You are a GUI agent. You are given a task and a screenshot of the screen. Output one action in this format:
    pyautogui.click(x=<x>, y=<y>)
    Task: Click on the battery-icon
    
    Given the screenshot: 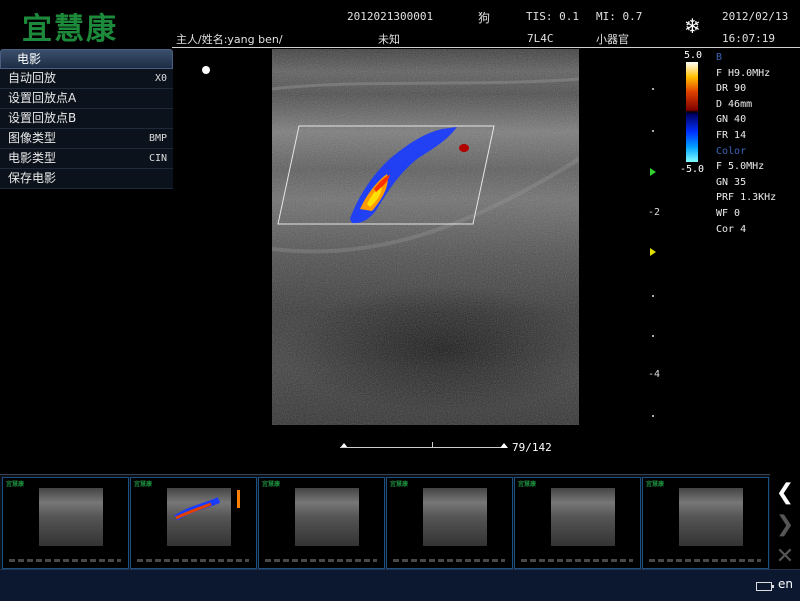 What is the action you would take?
    pyautogui.click(x=765, y=586)
    